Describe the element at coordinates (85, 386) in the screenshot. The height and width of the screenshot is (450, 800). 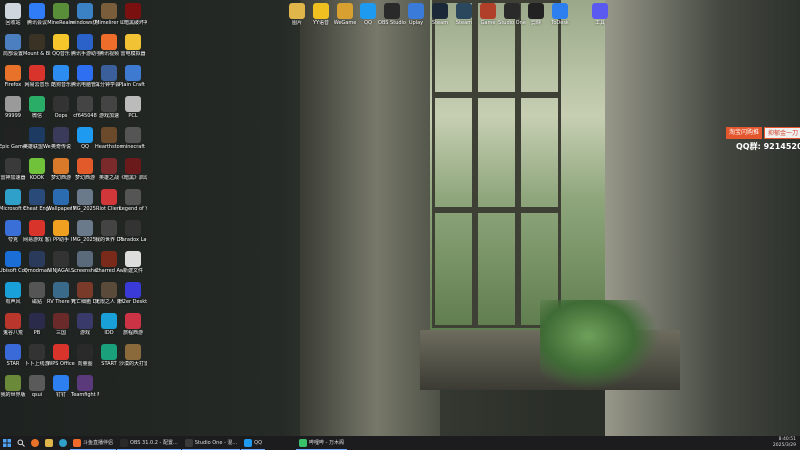
I see `desktop-icon: Teamfight Manager` at that location.